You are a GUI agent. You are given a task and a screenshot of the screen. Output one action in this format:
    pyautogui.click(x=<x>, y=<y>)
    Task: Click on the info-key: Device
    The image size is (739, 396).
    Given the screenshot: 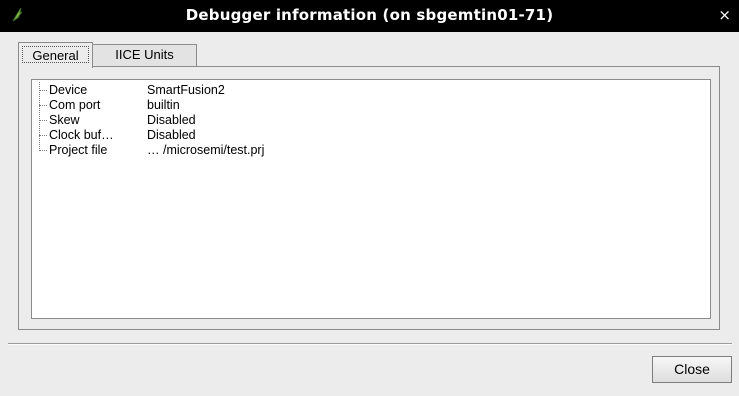 What is the action you would take?
    pyautogui.click(x=68, y=90)
    